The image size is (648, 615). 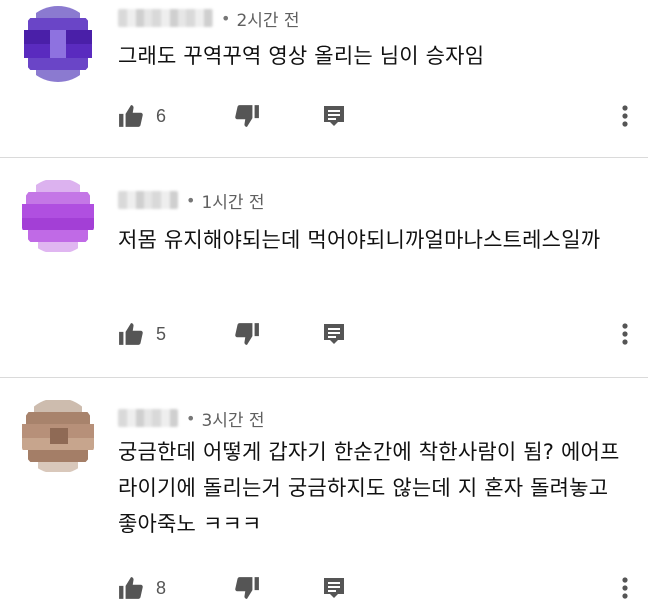 What do you see at coordinates (232, 418) in the screenshot?
I see `timestamp: 3시간 전` at bounding box center [232, 418].